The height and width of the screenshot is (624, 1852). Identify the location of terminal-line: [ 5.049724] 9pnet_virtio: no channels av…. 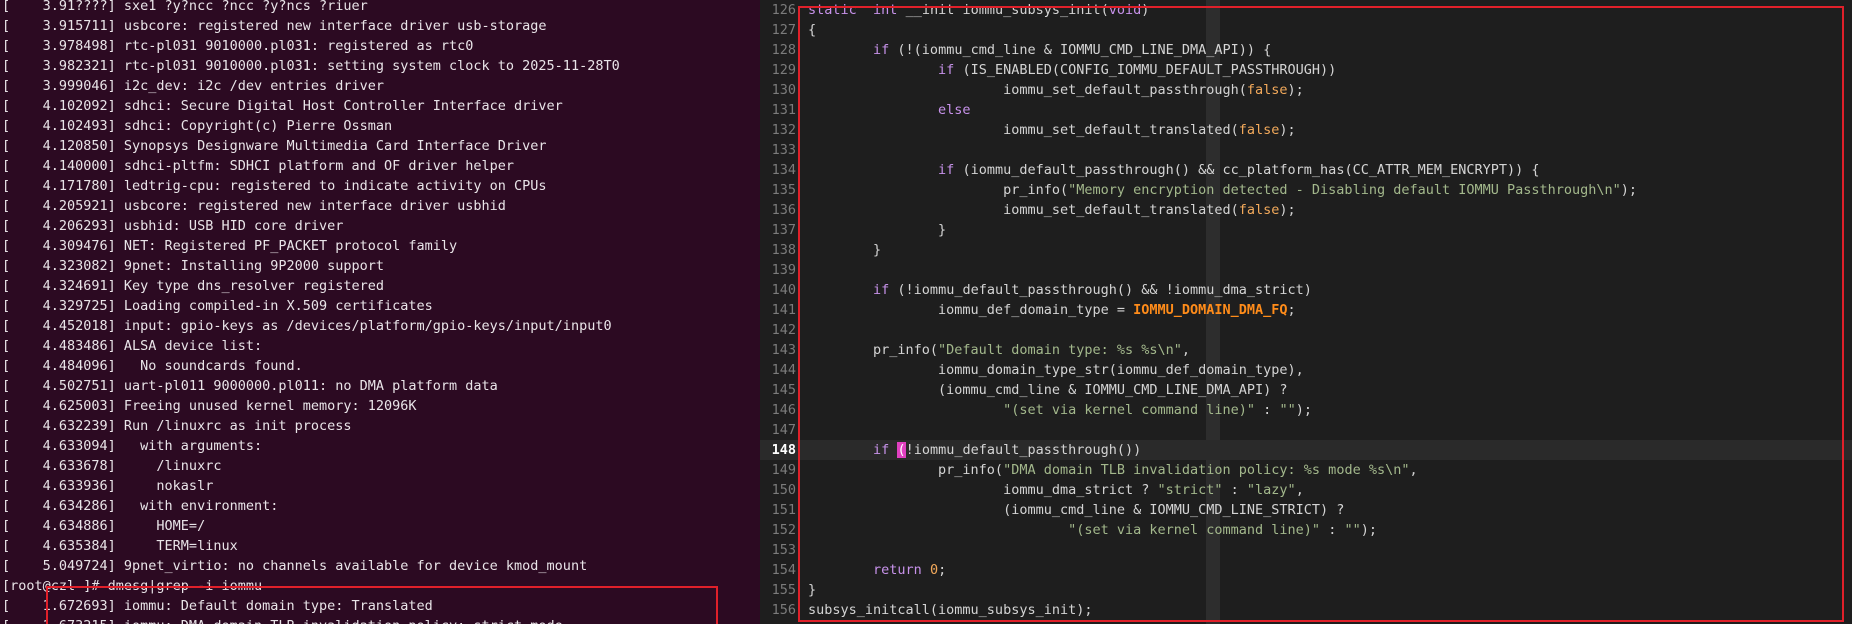
(295, 566).